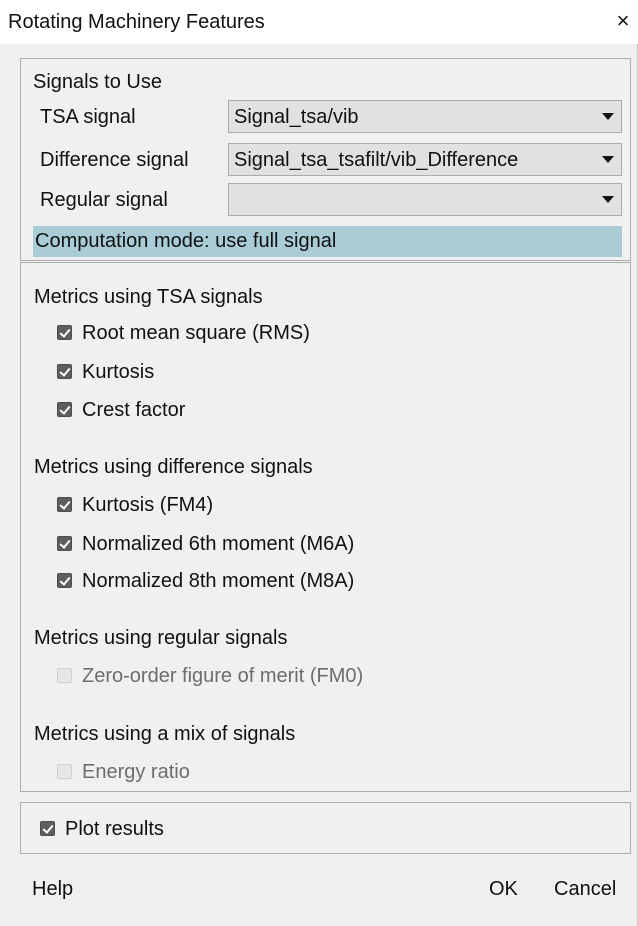 This screenshot has height=926, width=638. Describe the element at coordinates (623, 21) in the screenshot. I see `close-button: ×` at that location.